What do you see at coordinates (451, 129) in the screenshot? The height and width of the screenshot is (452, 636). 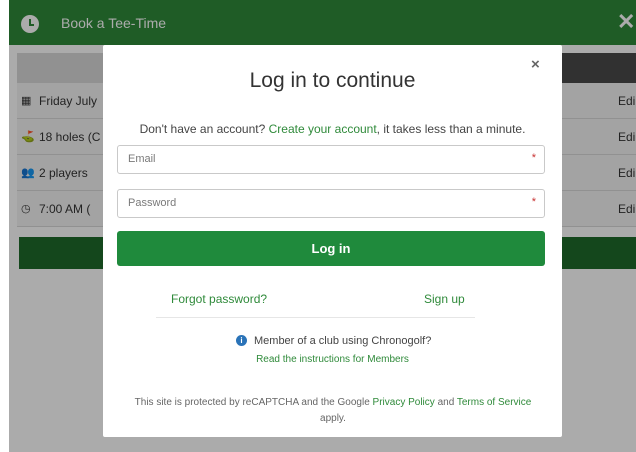 I see `no-account-suffix: , it takes less than a minute.` at bounding box center [451, 129].